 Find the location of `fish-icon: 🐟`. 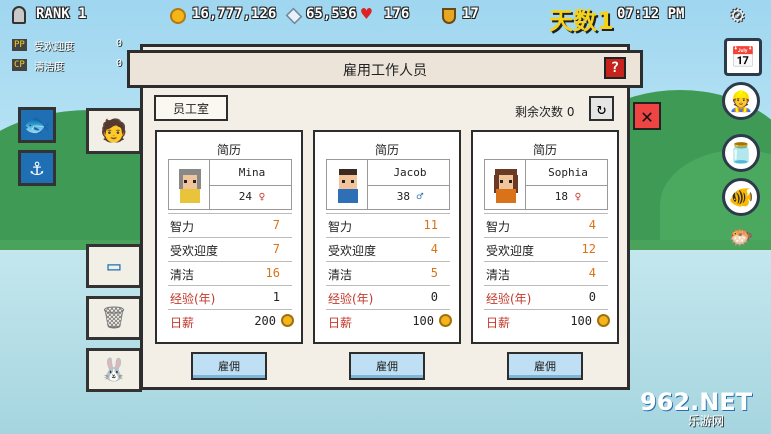

fish-icon: 🐟 is located at coordinates (37, 125).